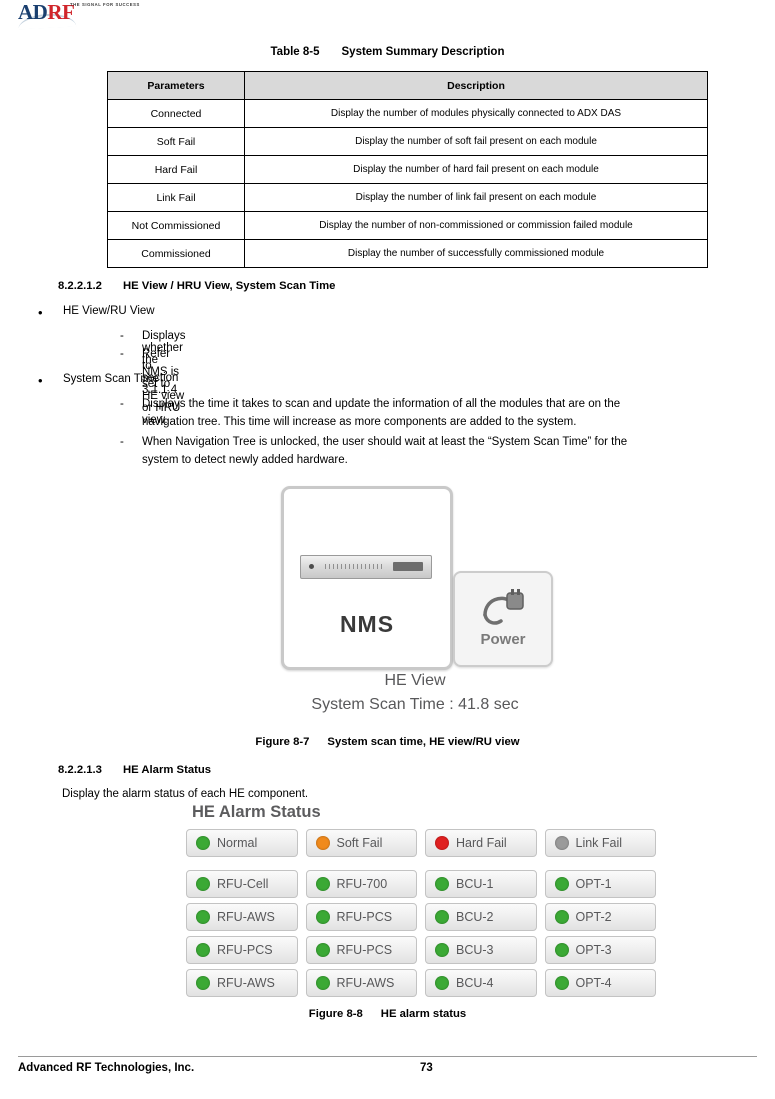 The height and width of the screenshot is (1099, 775). What do you see at coordinates (415, 704) in the screenshot?
I see `system-scan-time-text: System Scan Time : 41.8 sec` at bounding box center [415, 704].